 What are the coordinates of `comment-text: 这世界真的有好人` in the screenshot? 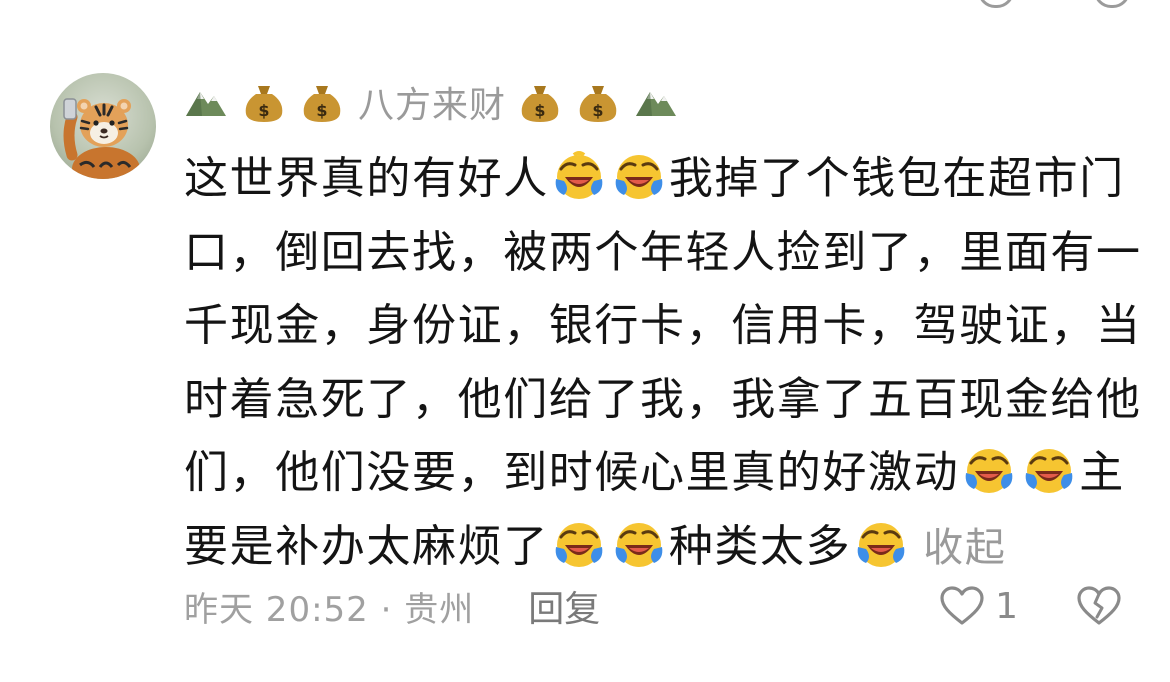 It's located at (366, 178).